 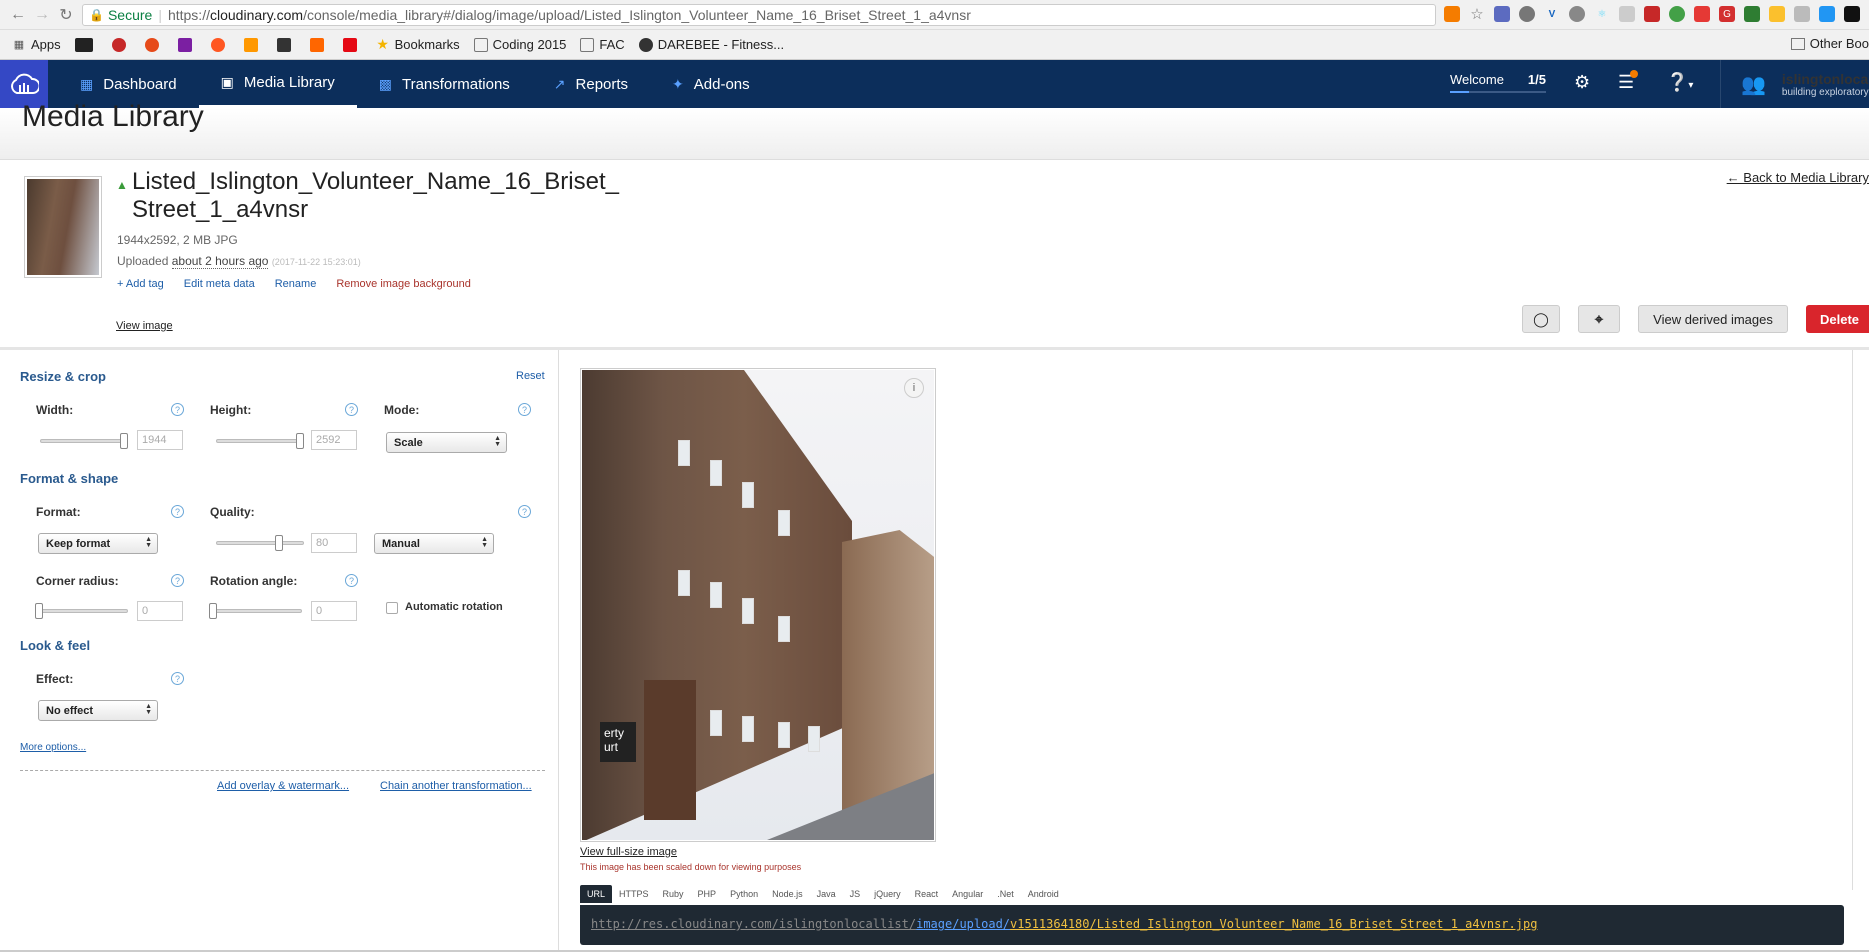 What do you see at coordinates (260, 543) in the screenshot?
I see `quality-slider` at bounding box center [260, 543].